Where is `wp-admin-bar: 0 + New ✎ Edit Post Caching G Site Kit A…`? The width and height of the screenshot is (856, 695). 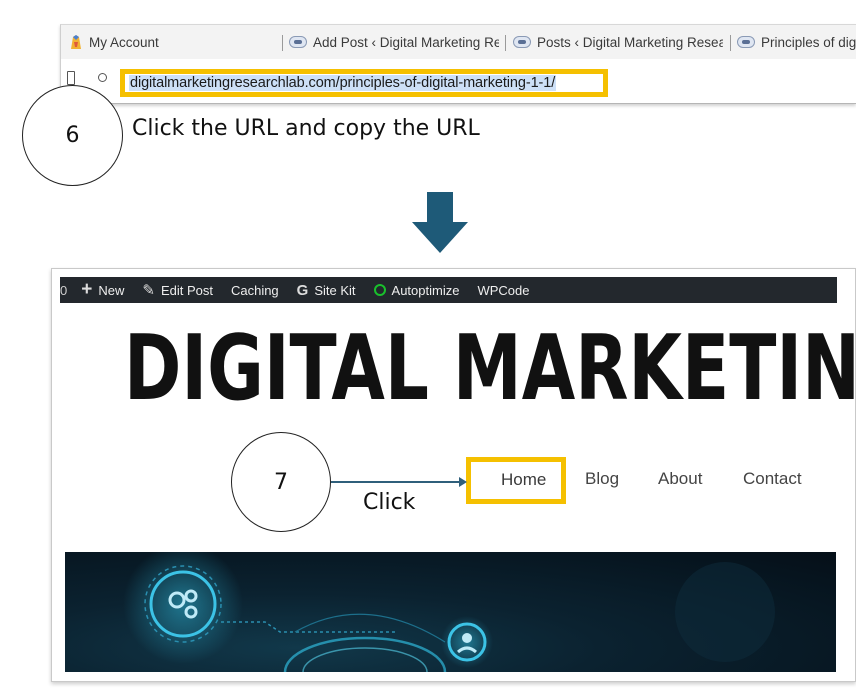 wp-admin-bar: 0 + New ✎ Edit Post Caching G Site Kit A… is located at coordinates (448, 290).